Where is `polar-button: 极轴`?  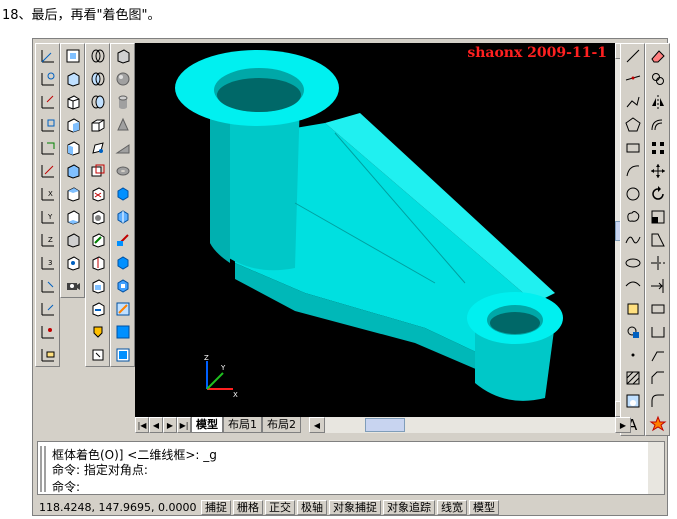 polar-button: 极轴 is located at coordinates (312, 507).